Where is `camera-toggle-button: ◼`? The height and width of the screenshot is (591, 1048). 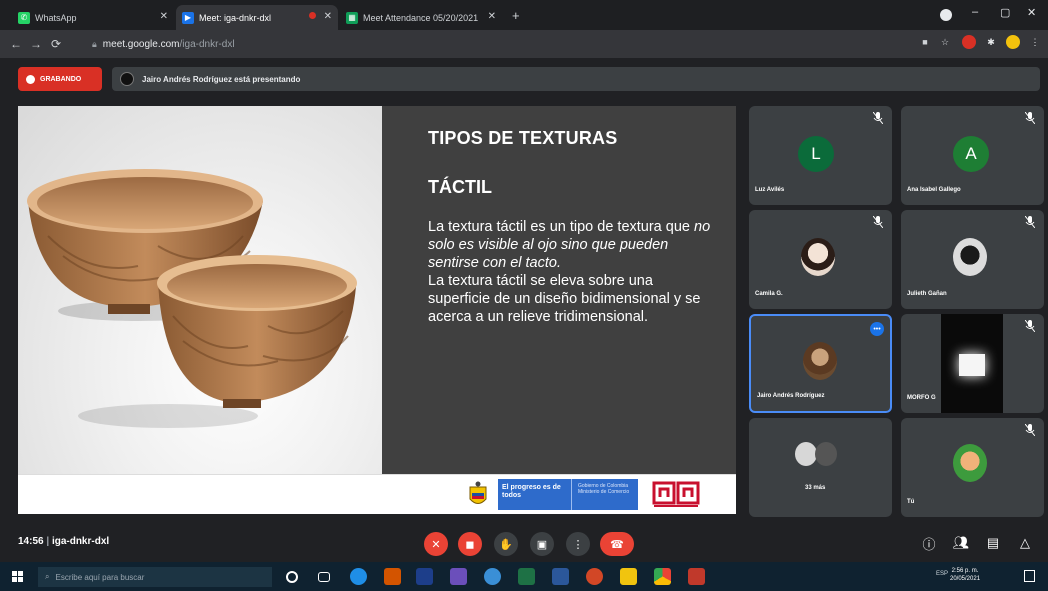 camera-toggle-button: ◼ is located at coordinates (470, 544).